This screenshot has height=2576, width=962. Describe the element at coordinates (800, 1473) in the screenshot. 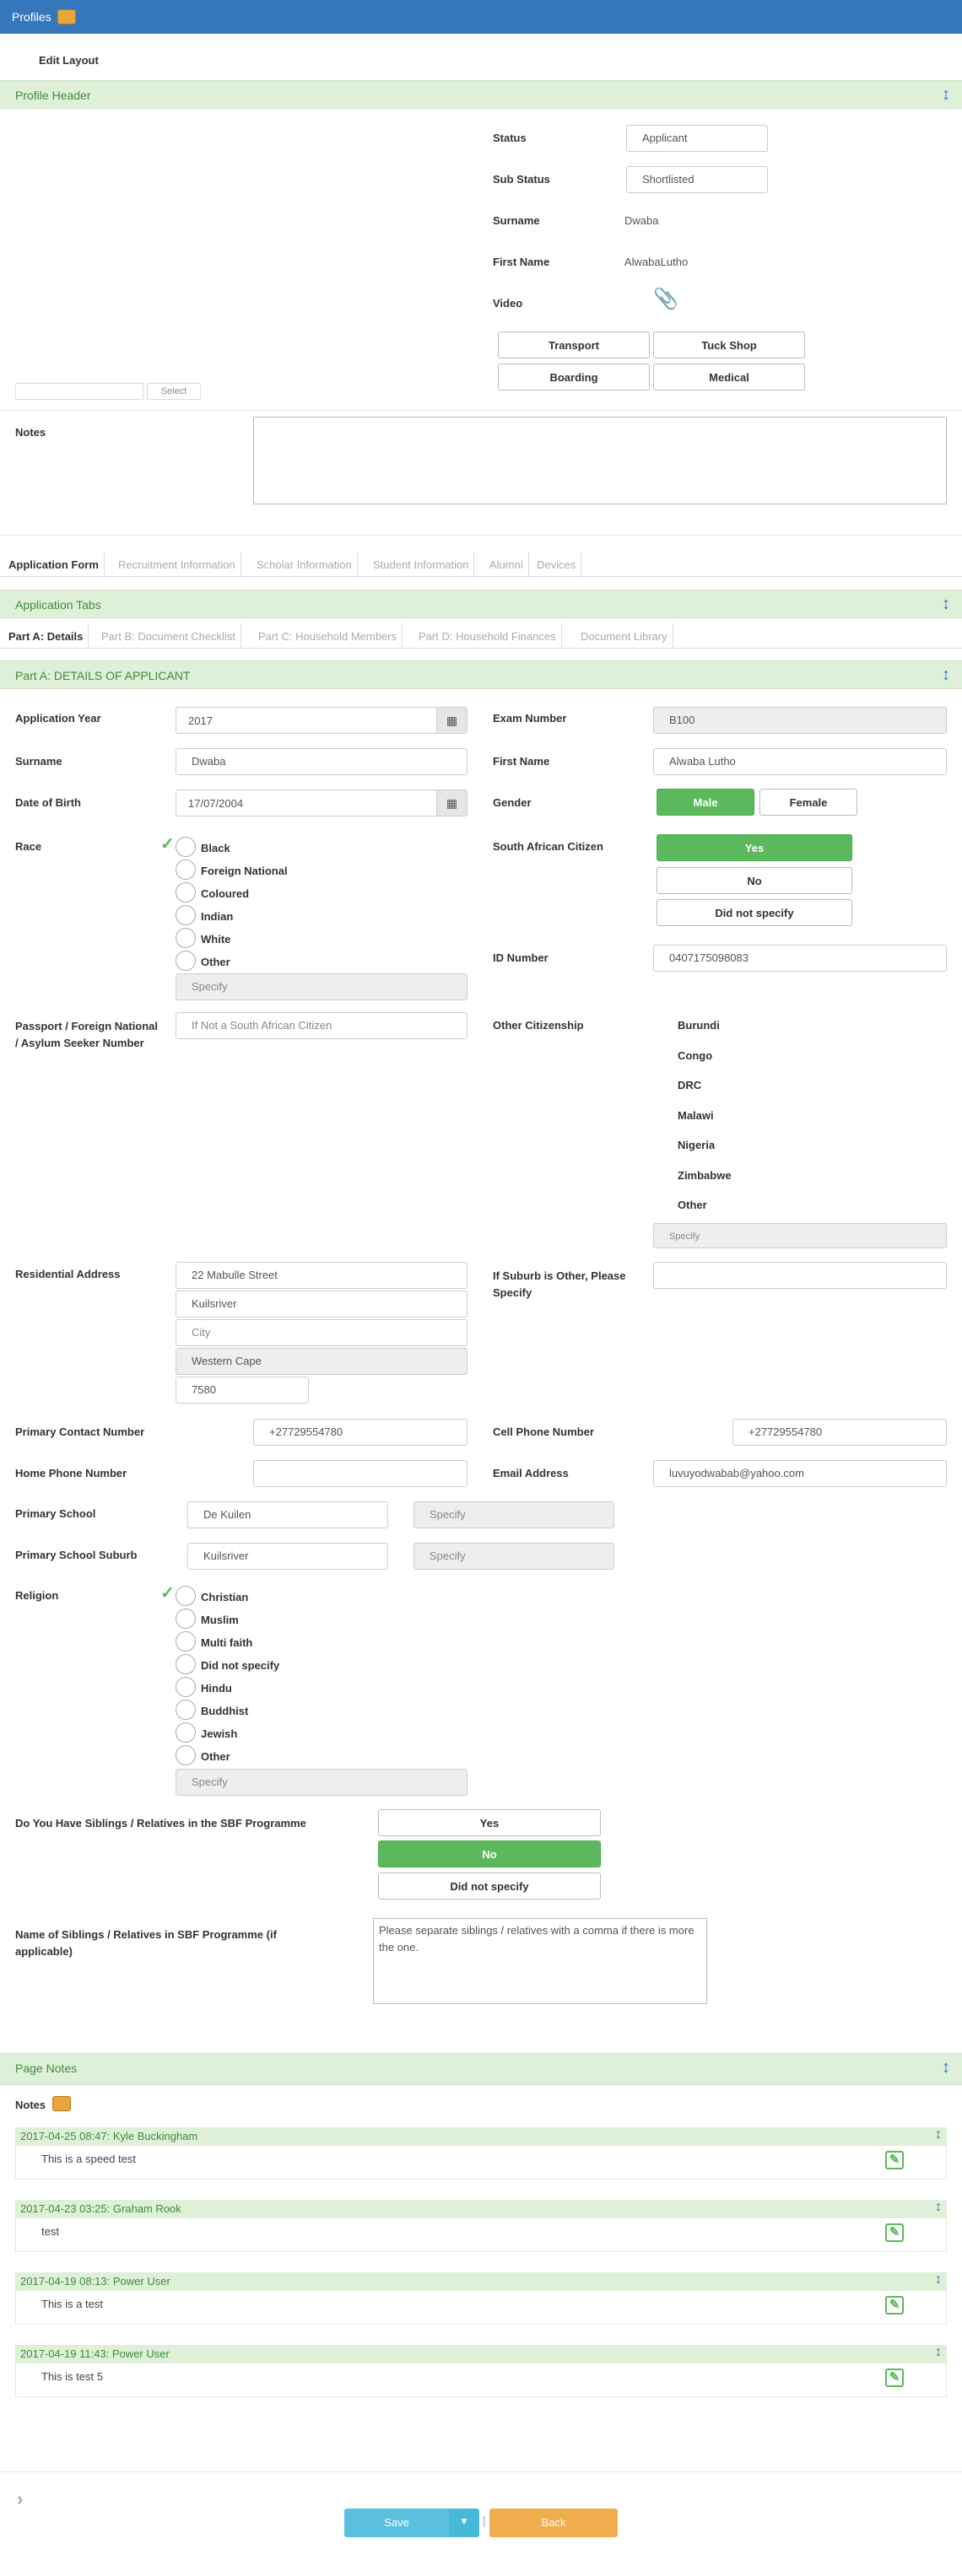

I see `email-field: luvuyodwabab@yahoo.com` at that location.